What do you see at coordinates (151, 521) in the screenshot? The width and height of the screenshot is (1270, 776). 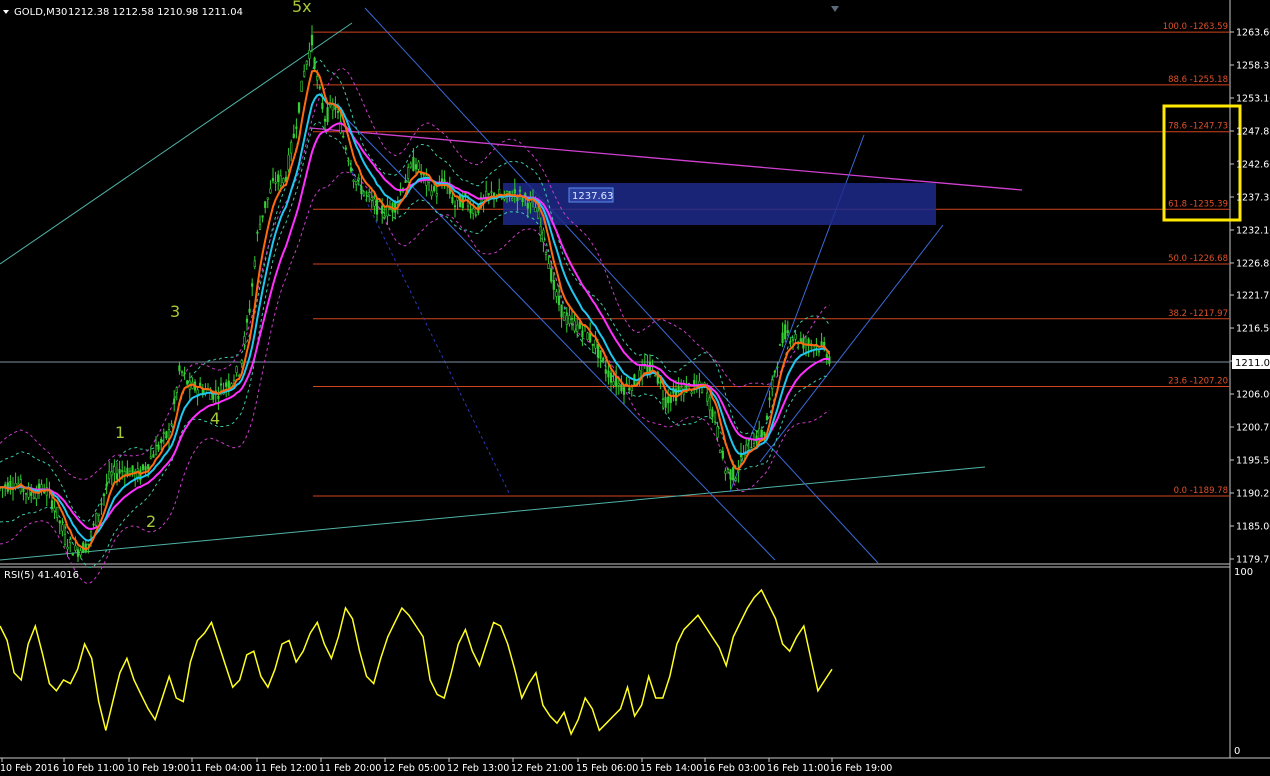 I see `wave-label-2: 2` at bounding box center [151, 521].